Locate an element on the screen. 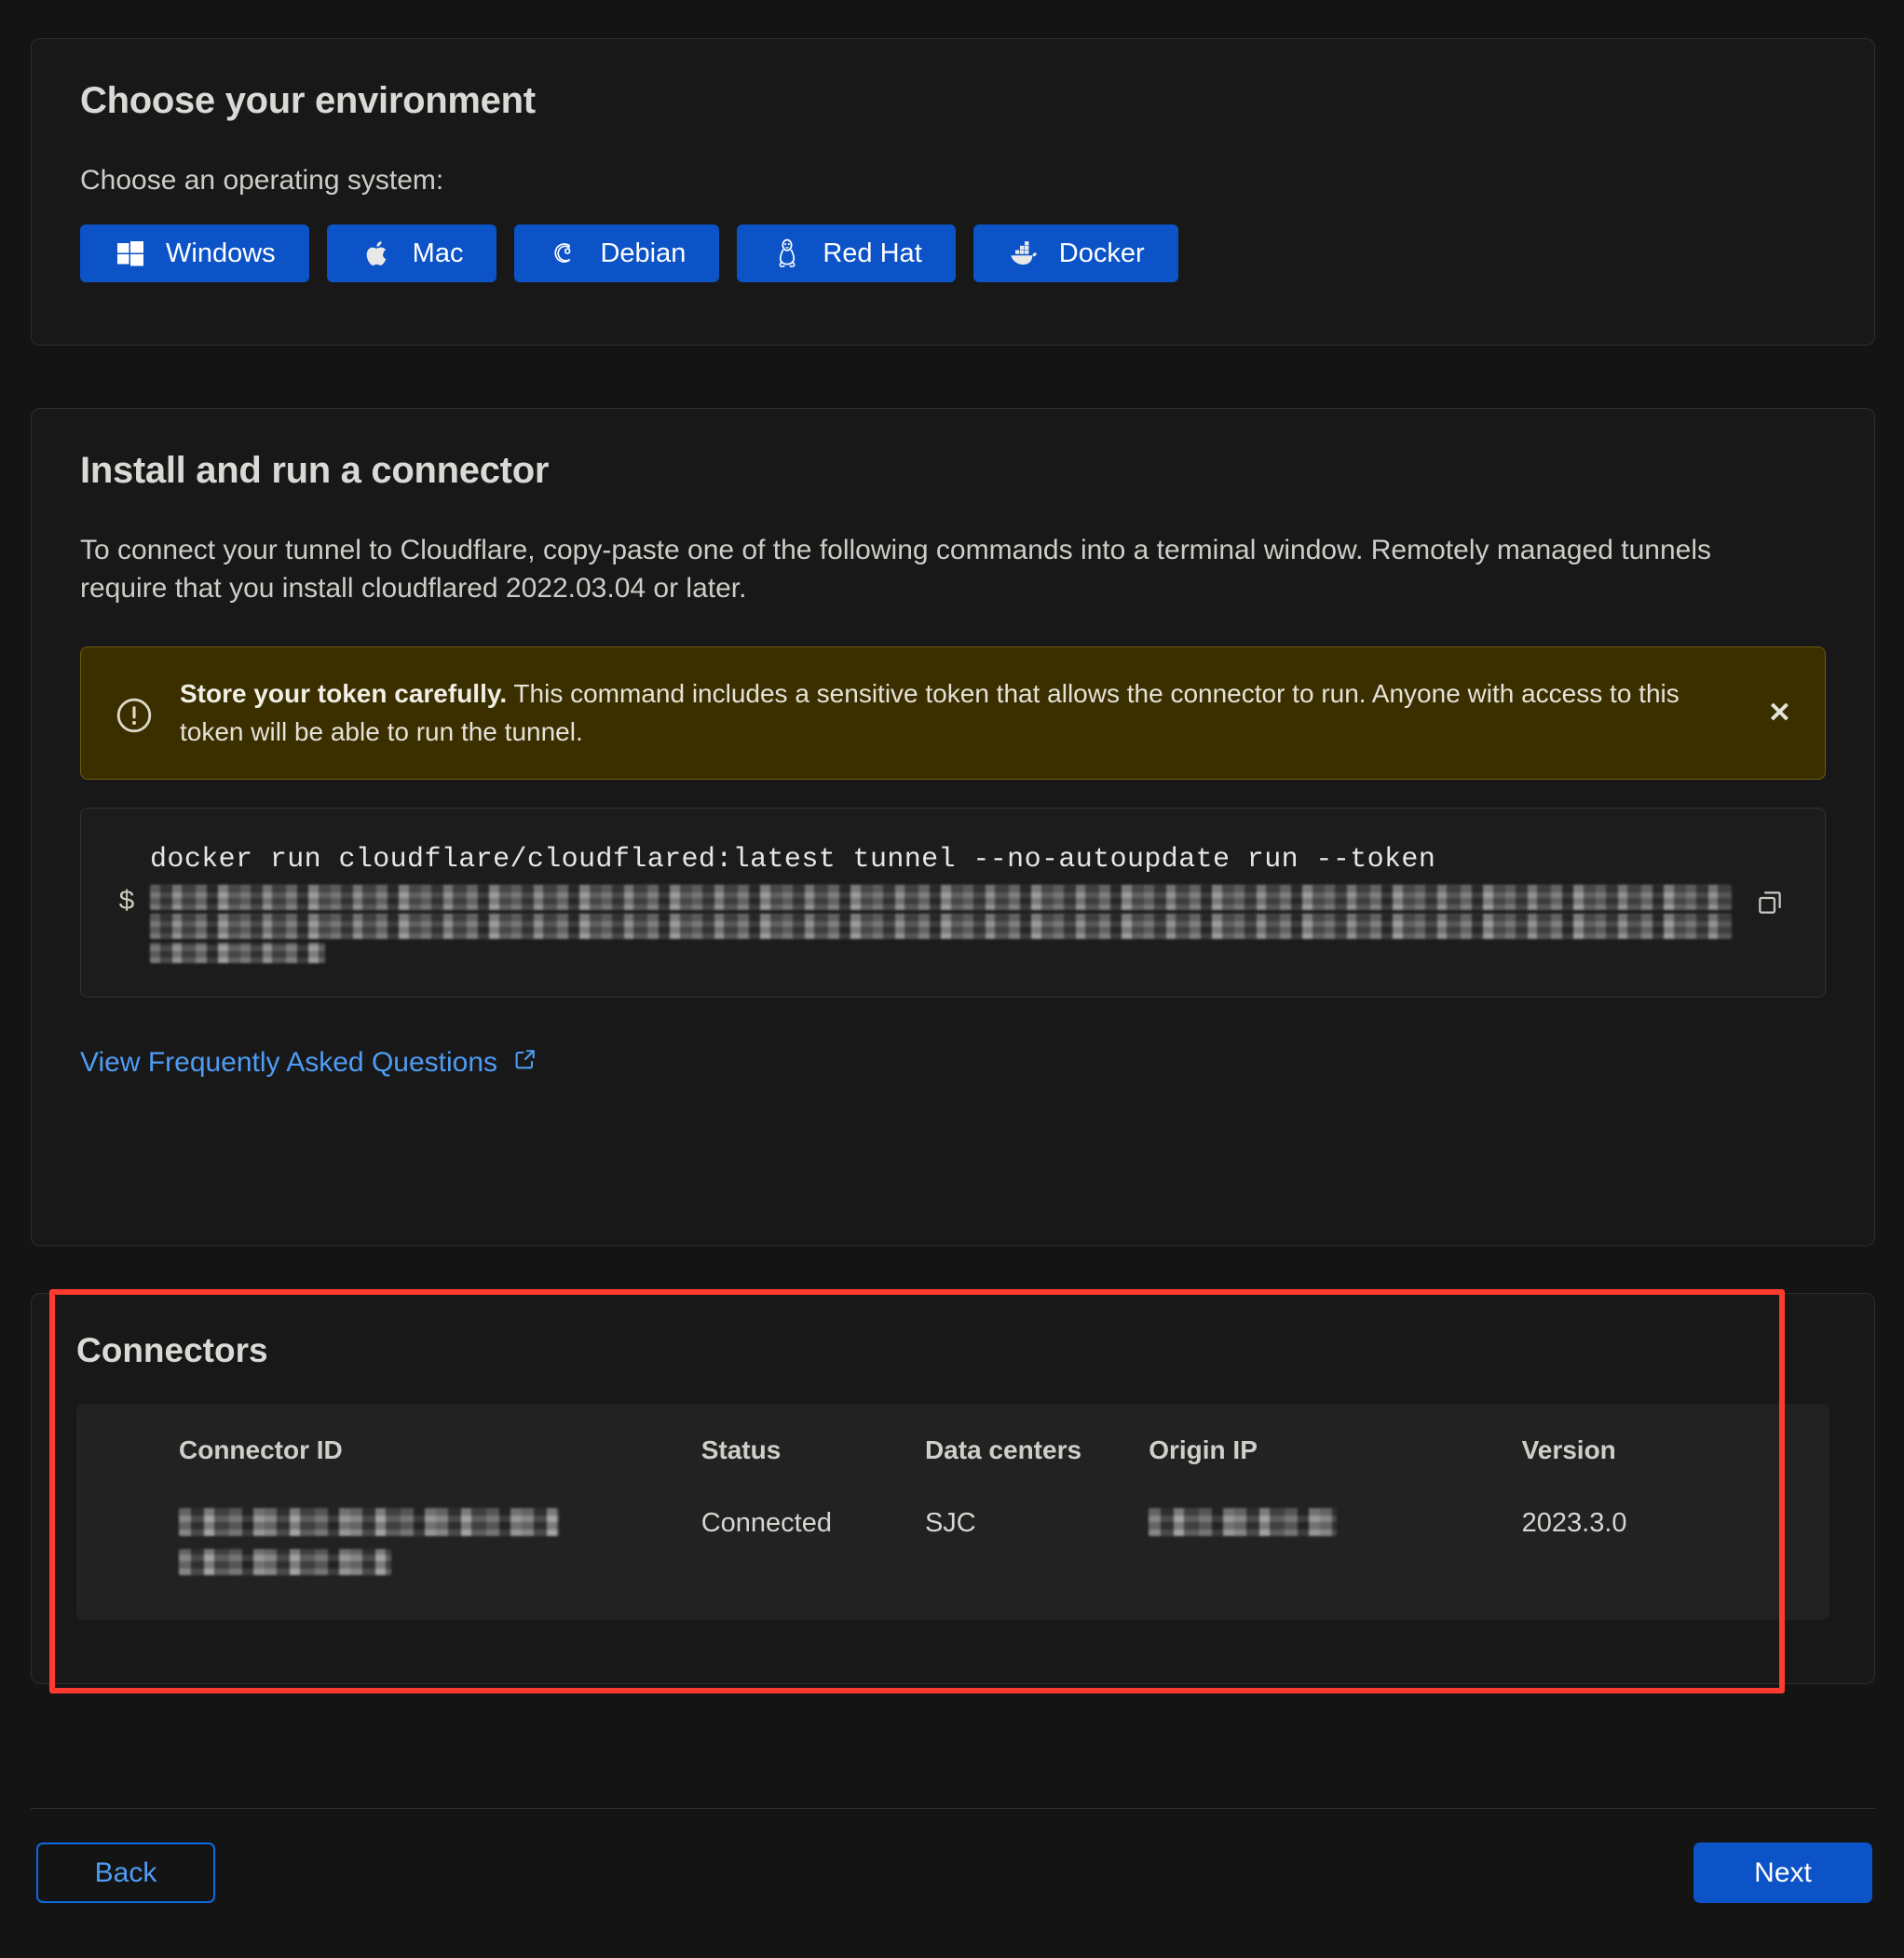  back-button: Back is located at coordinates (125, 1872).